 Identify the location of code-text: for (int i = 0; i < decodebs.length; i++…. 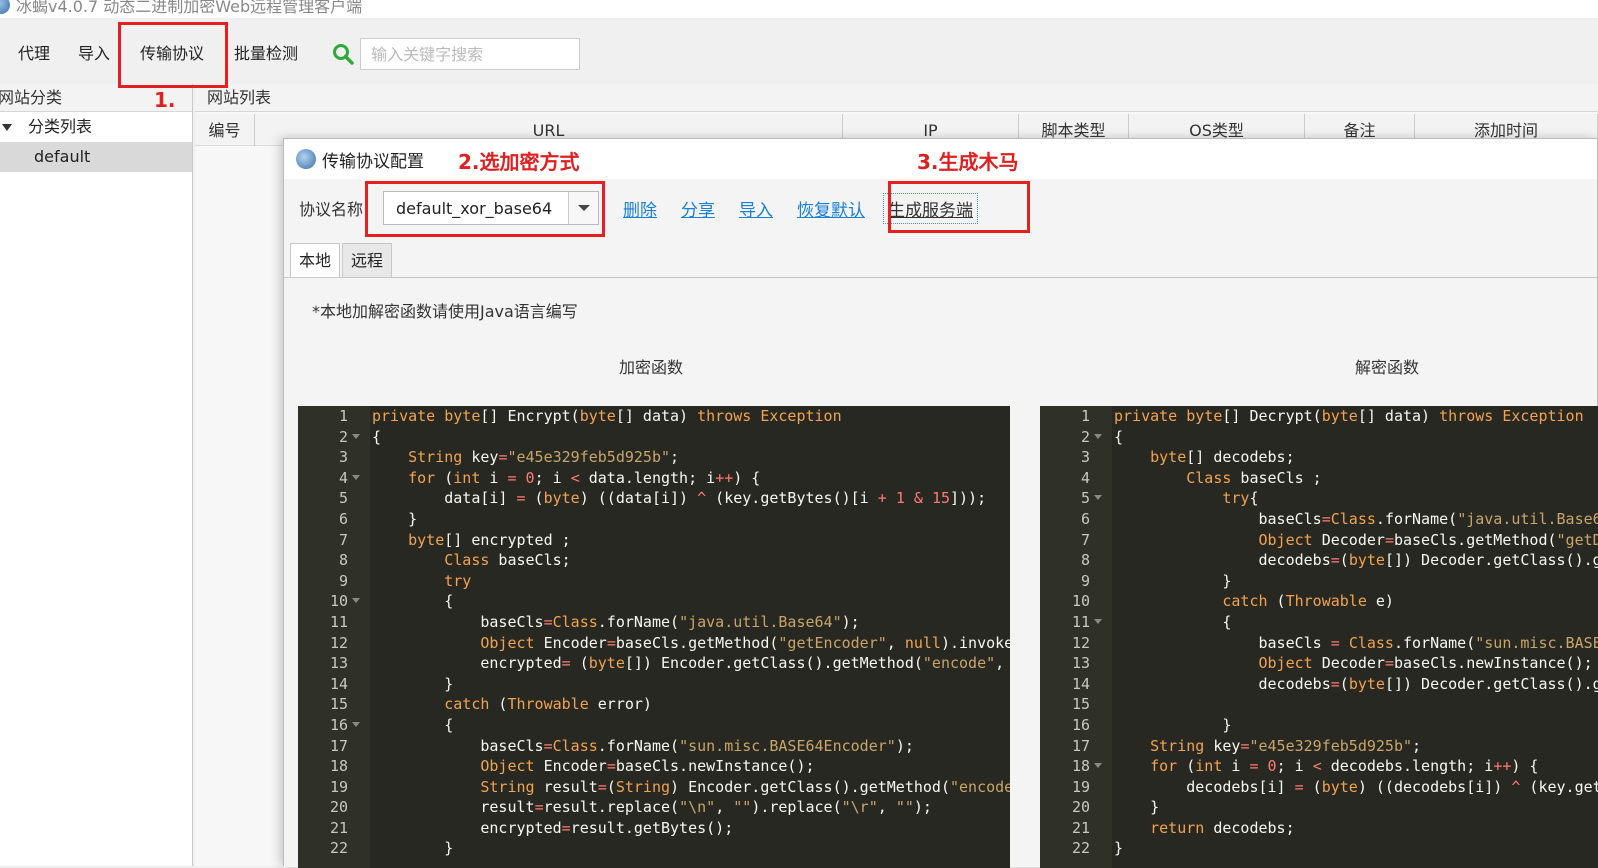
(1344, 766).